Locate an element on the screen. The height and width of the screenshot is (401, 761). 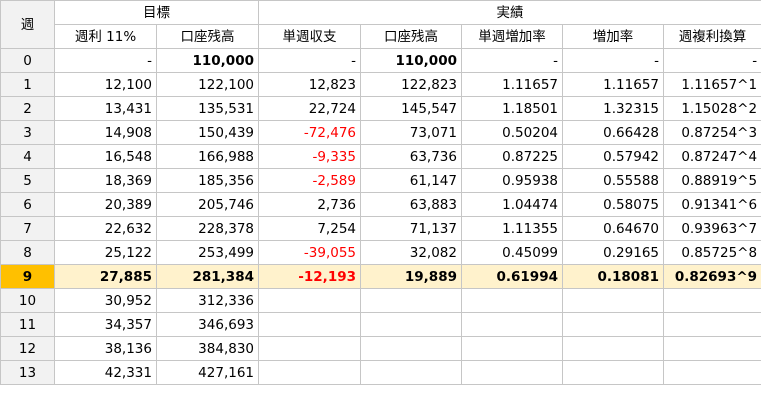
cell-compound: 1.11657^1 is located at coordinates (711, 84).